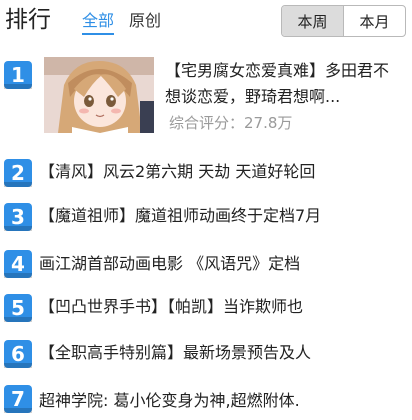  What do you see at coordinates (313, 21) in the screenshot?
I see `period-week-button: 本周` at bounding box center [313, 21].